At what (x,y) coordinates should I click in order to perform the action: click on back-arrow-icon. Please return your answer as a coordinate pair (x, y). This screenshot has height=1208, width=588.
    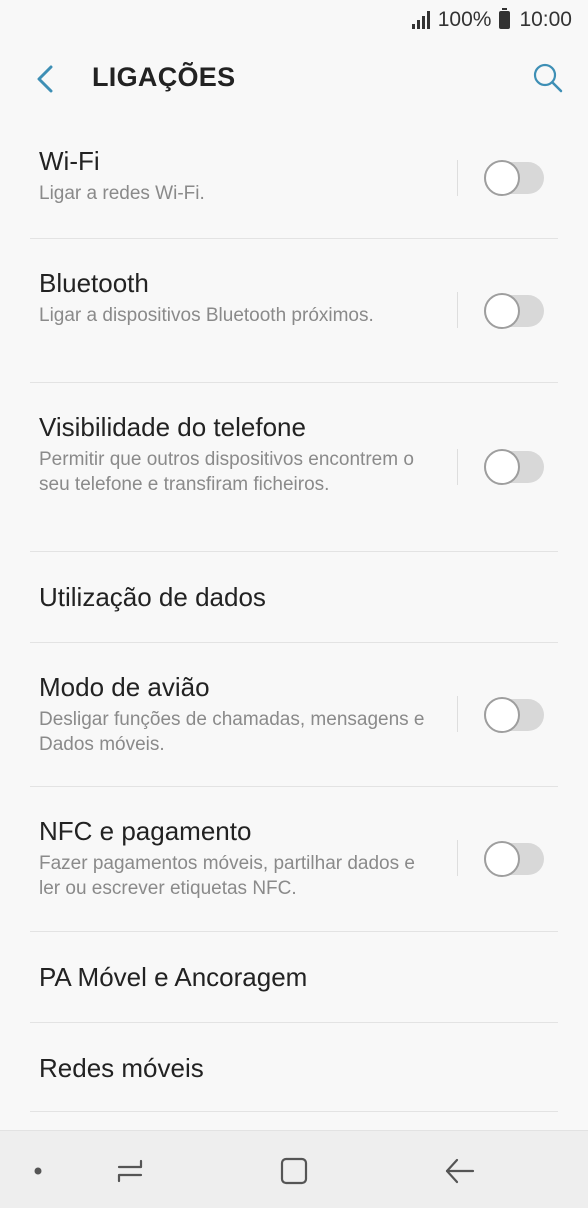
    Looking at the image, I should click on (460, 1171).